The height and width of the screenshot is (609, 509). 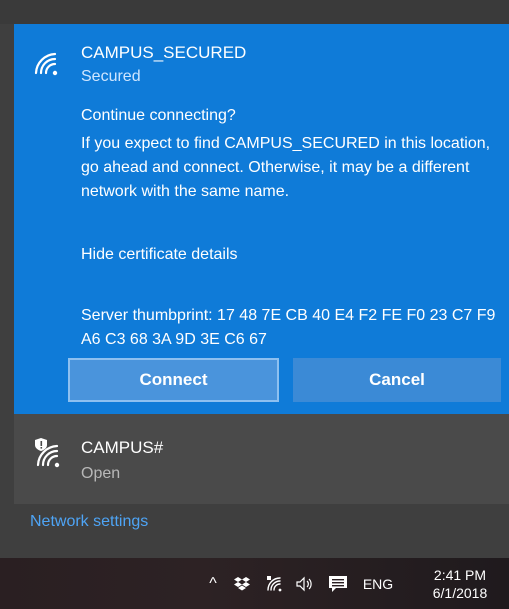 What do you see at coordinates (173, 380) in the screenshot?
I see `connect-button: Connect` at bounding box center [173, 380].